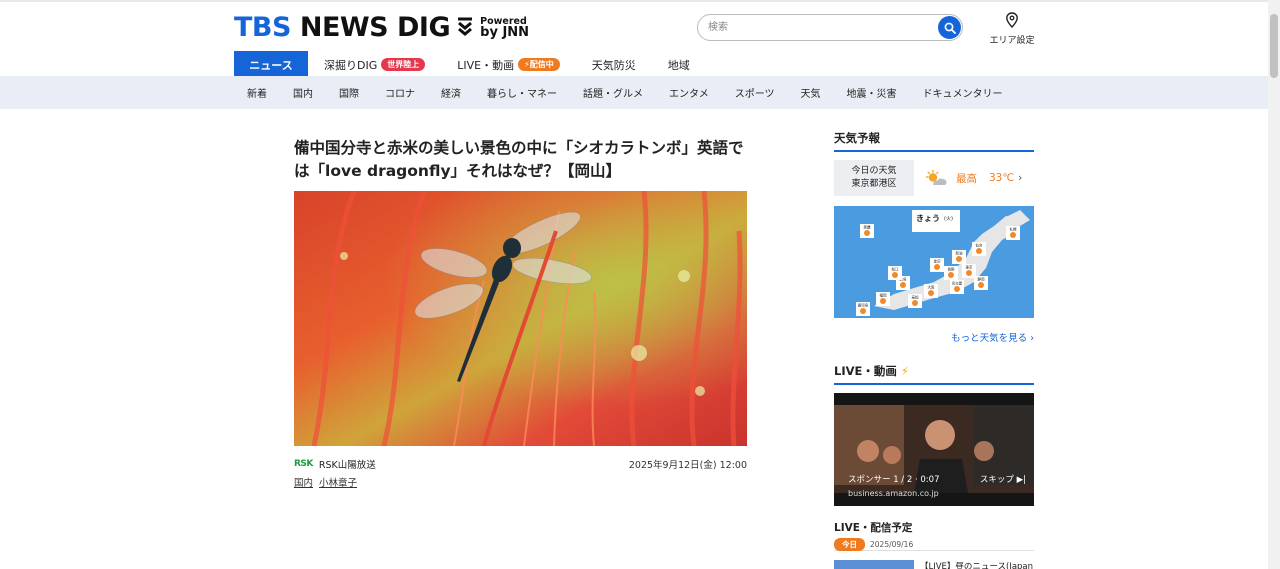 The height and width of the screenshot is (569, 1280). I want to click on map-city-marker: 名古屋, so click(957, 287).